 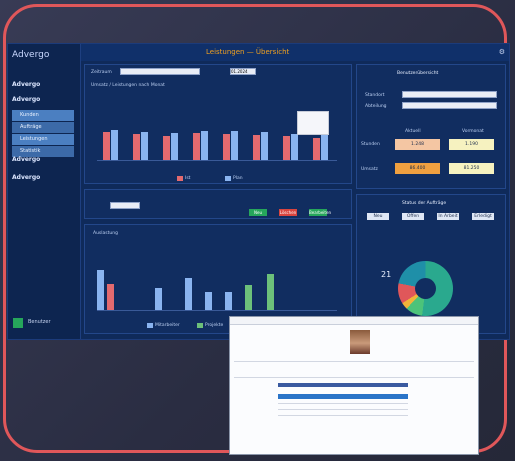 I want to click on filter-input, so click(x=160, y=71).